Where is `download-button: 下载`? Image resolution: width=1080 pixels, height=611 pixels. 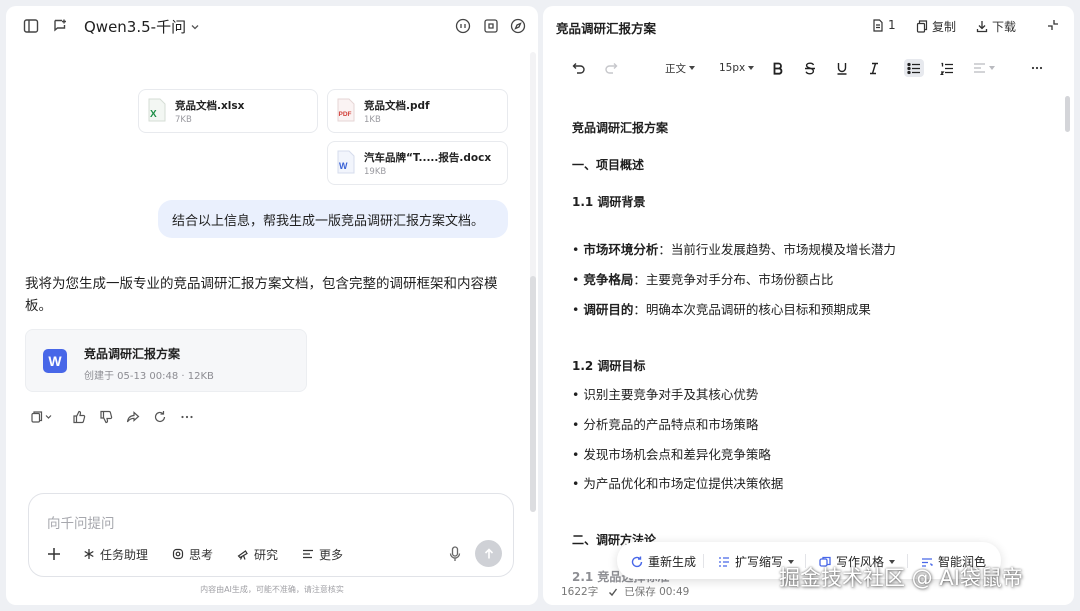
download-button: 下载 is located at coordinates (996, 26).